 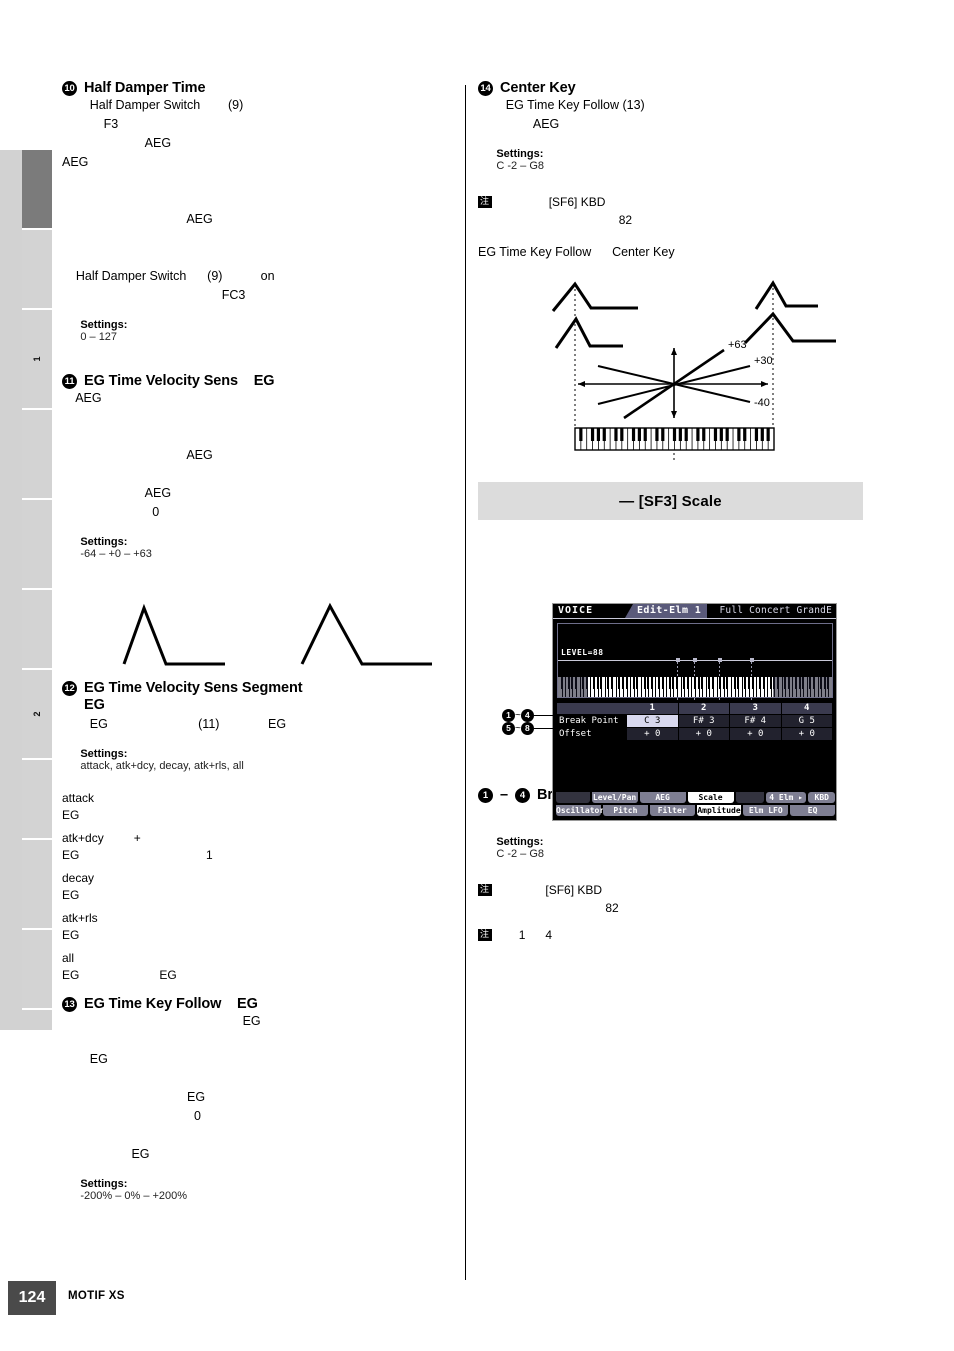 What do you see at coordinates (538, 88) in the screenshot?
I see `heading-text: Center Key` at bounding box center [538, 88].